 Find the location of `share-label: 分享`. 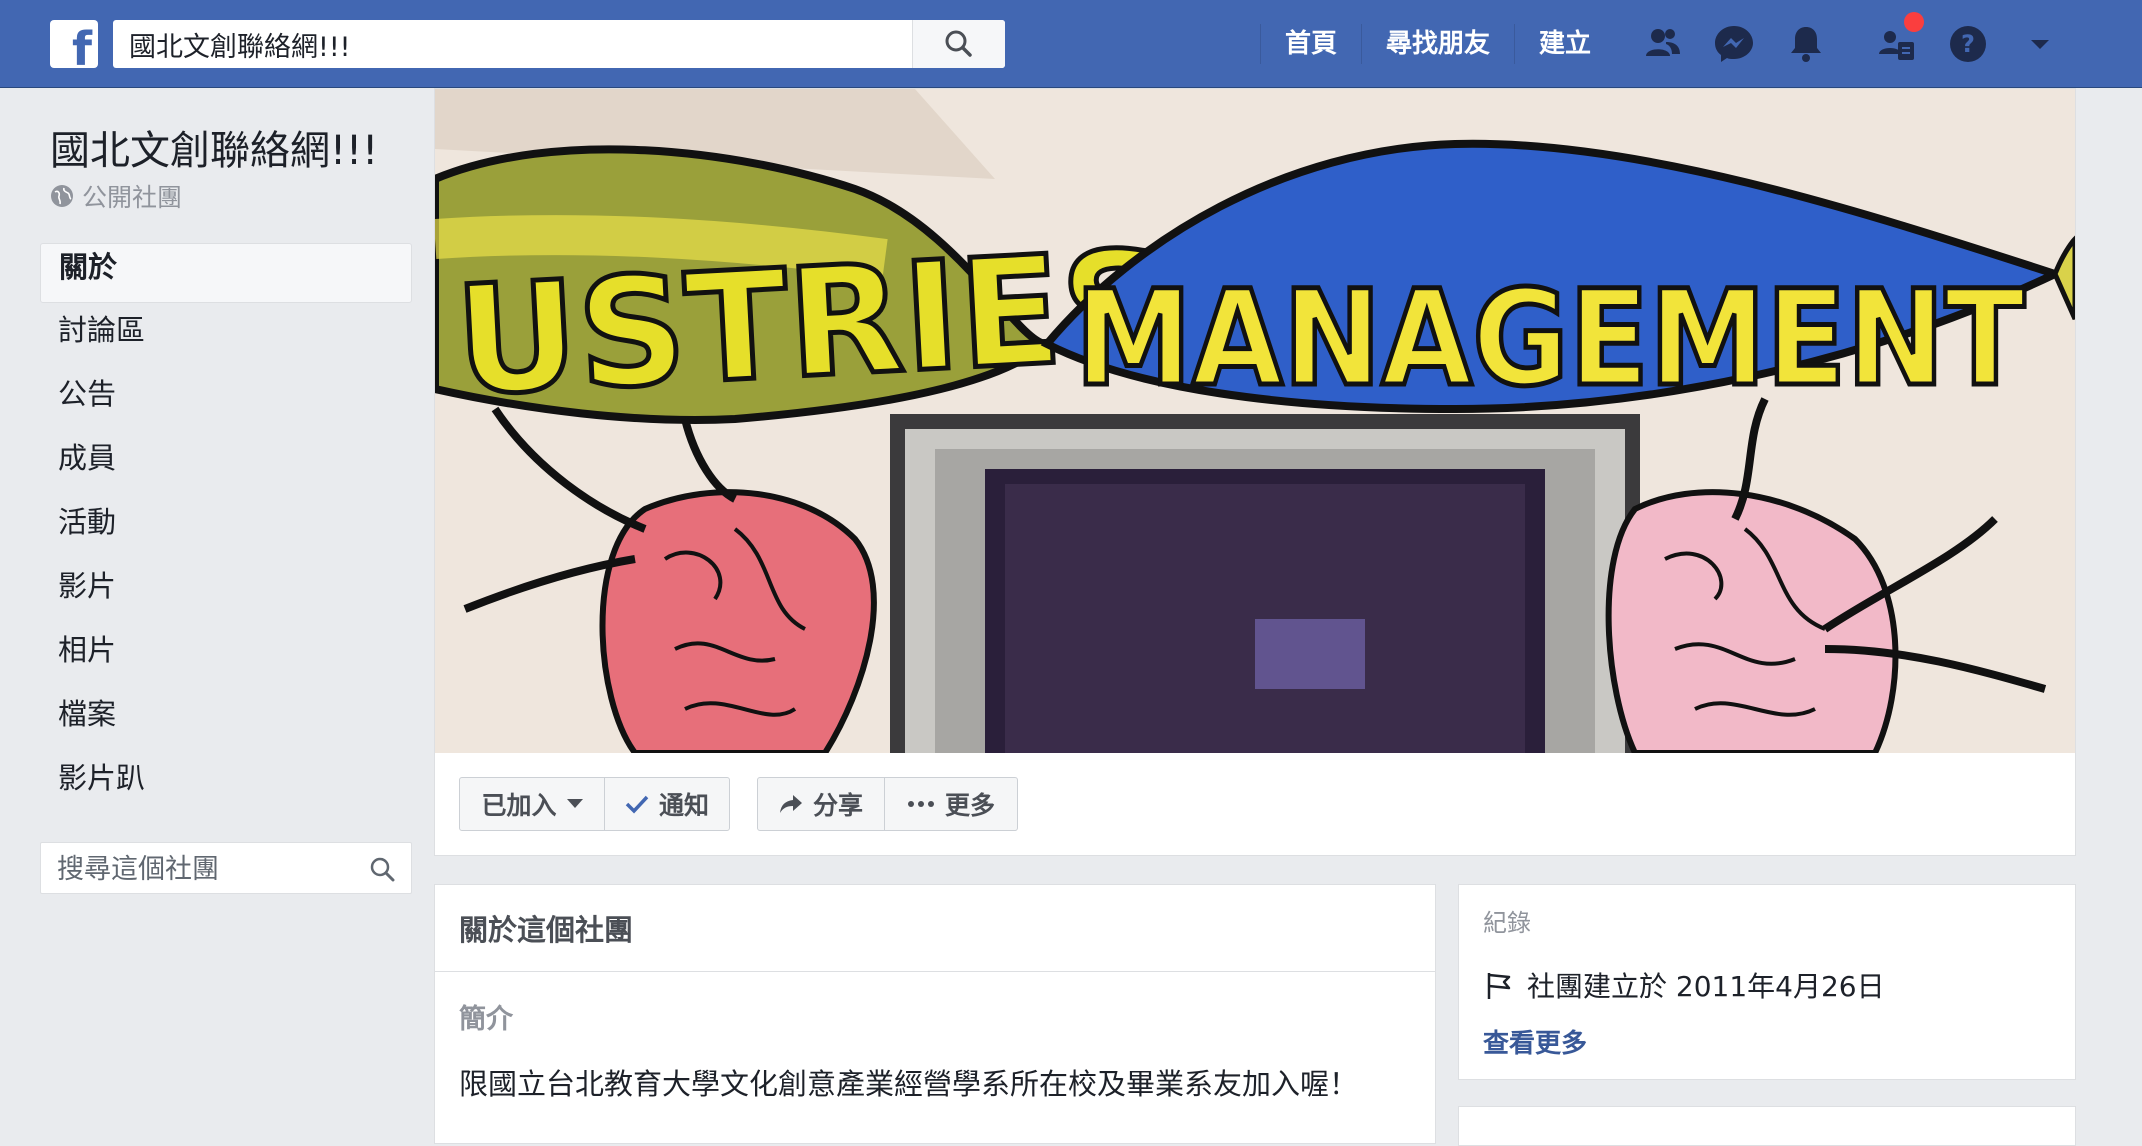

share-label: 分享 is located at coordinates (837, 805).